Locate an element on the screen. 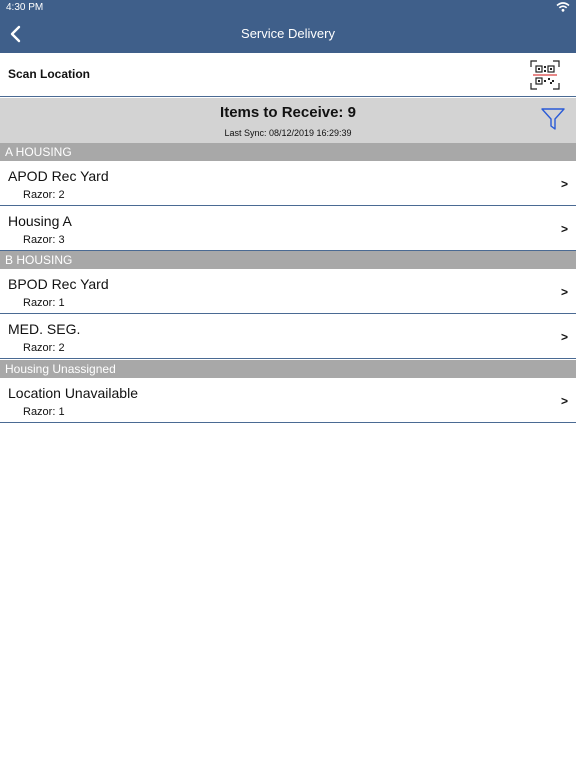 This screenshot has width=576, height=768. last-sync-text: Last Sync: 08/12/2019 16:29:39 is located at coordinates (288, 133).